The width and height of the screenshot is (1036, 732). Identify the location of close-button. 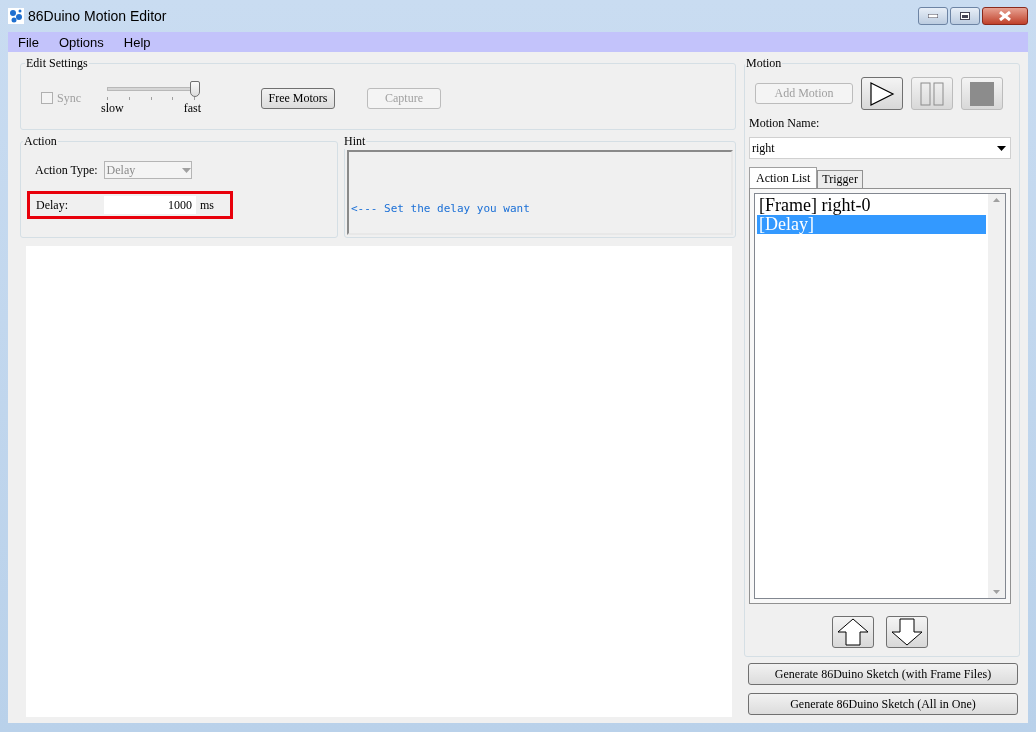
(1005, 16).